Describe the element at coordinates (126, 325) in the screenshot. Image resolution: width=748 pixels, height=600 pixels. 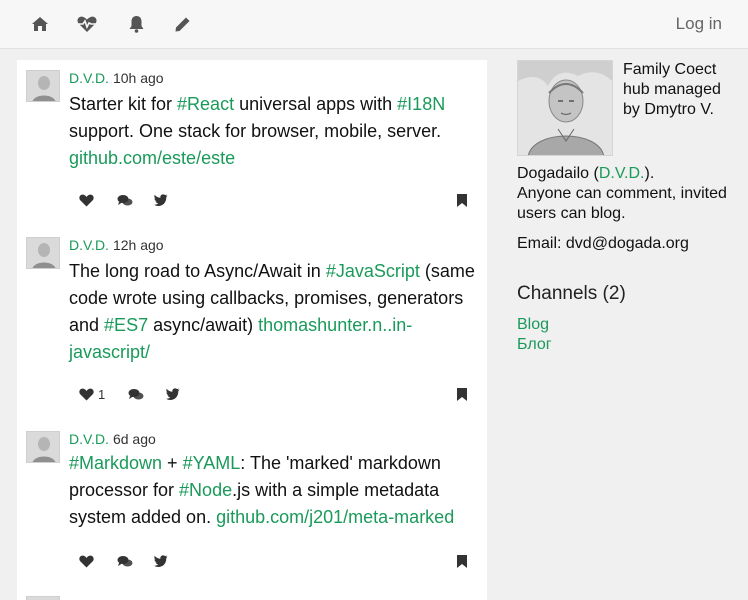
I see `hashtag-link: #ES7` at that location.